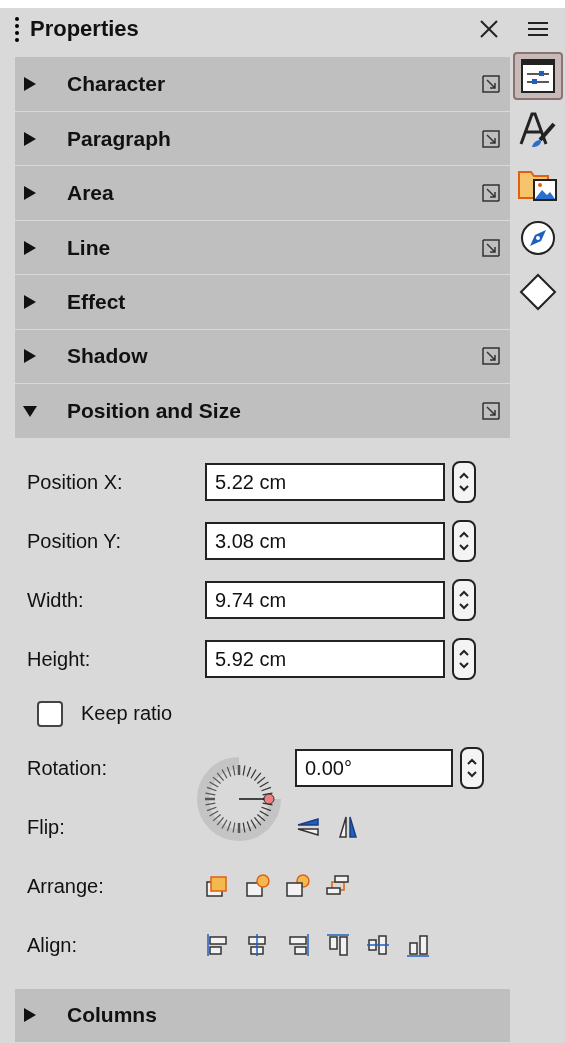  Describe the element at coordinates (46, 827) in the screenshot. I see `field-label: Flip:` at that location.